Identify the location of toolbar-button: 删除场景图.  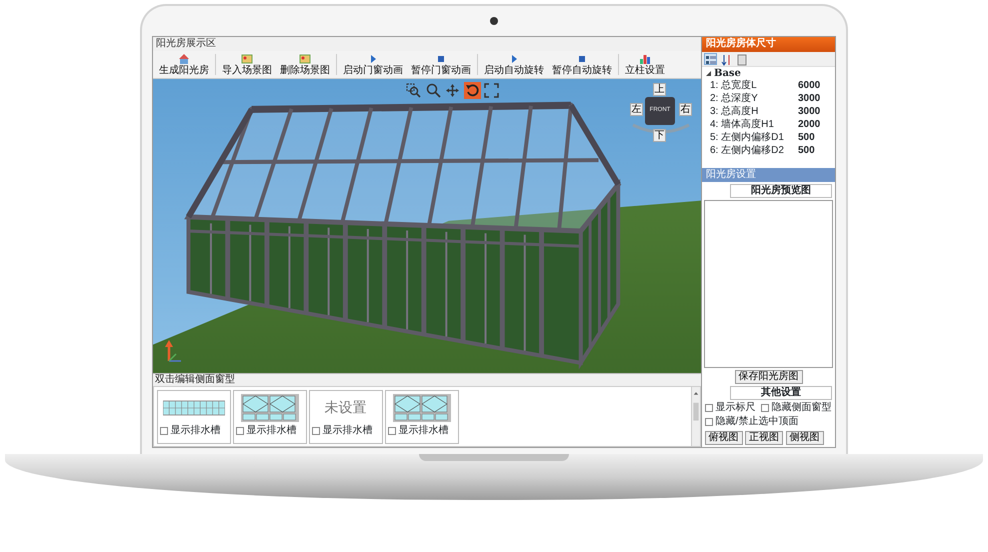
(305, 64).